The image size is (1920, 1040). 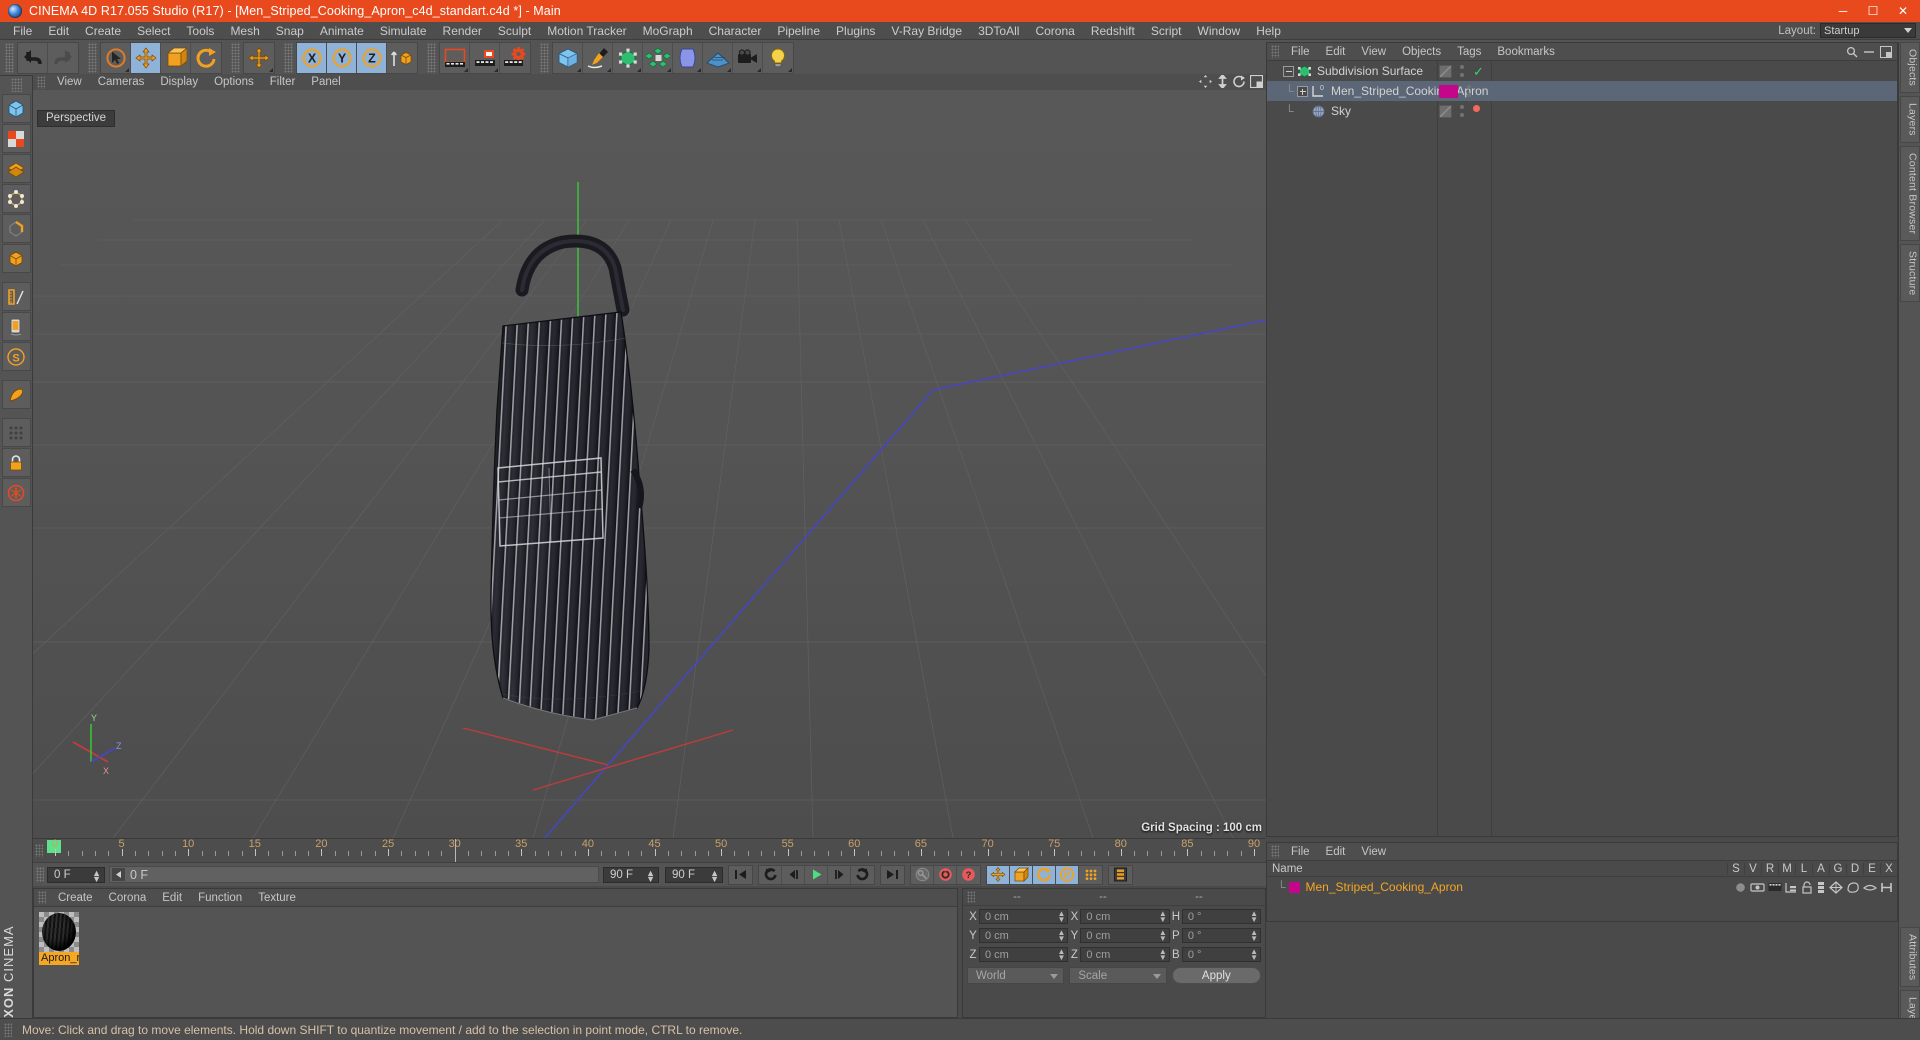 What do you see at coordinates (892, 875) in the screenshot?
I see `go-to-end-button` at bounding box center [892, 875].